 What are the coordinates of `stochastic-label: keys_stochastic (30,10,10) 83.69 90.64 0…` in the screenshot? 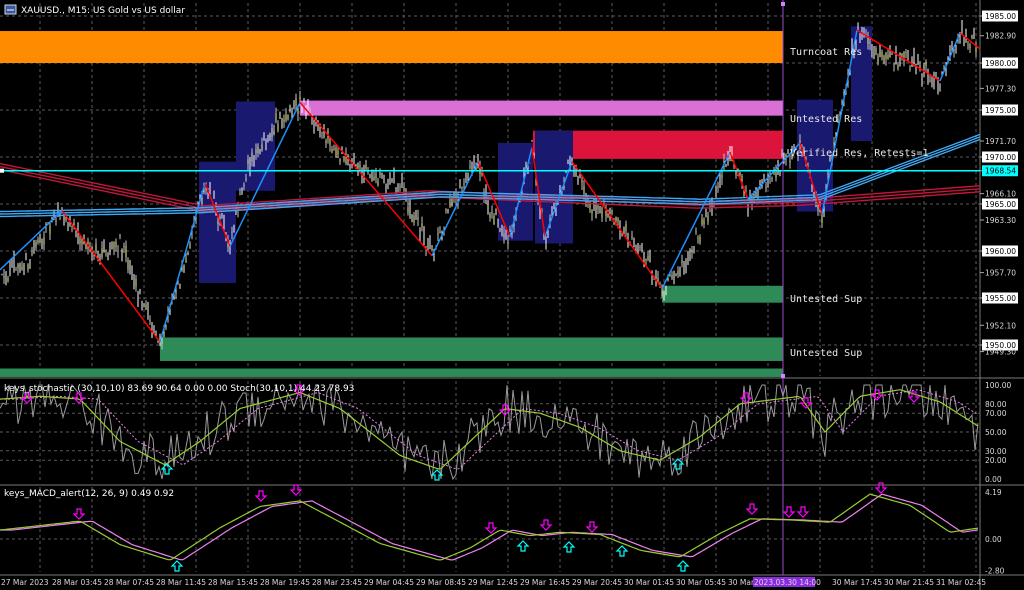 It's located at (179, 389).